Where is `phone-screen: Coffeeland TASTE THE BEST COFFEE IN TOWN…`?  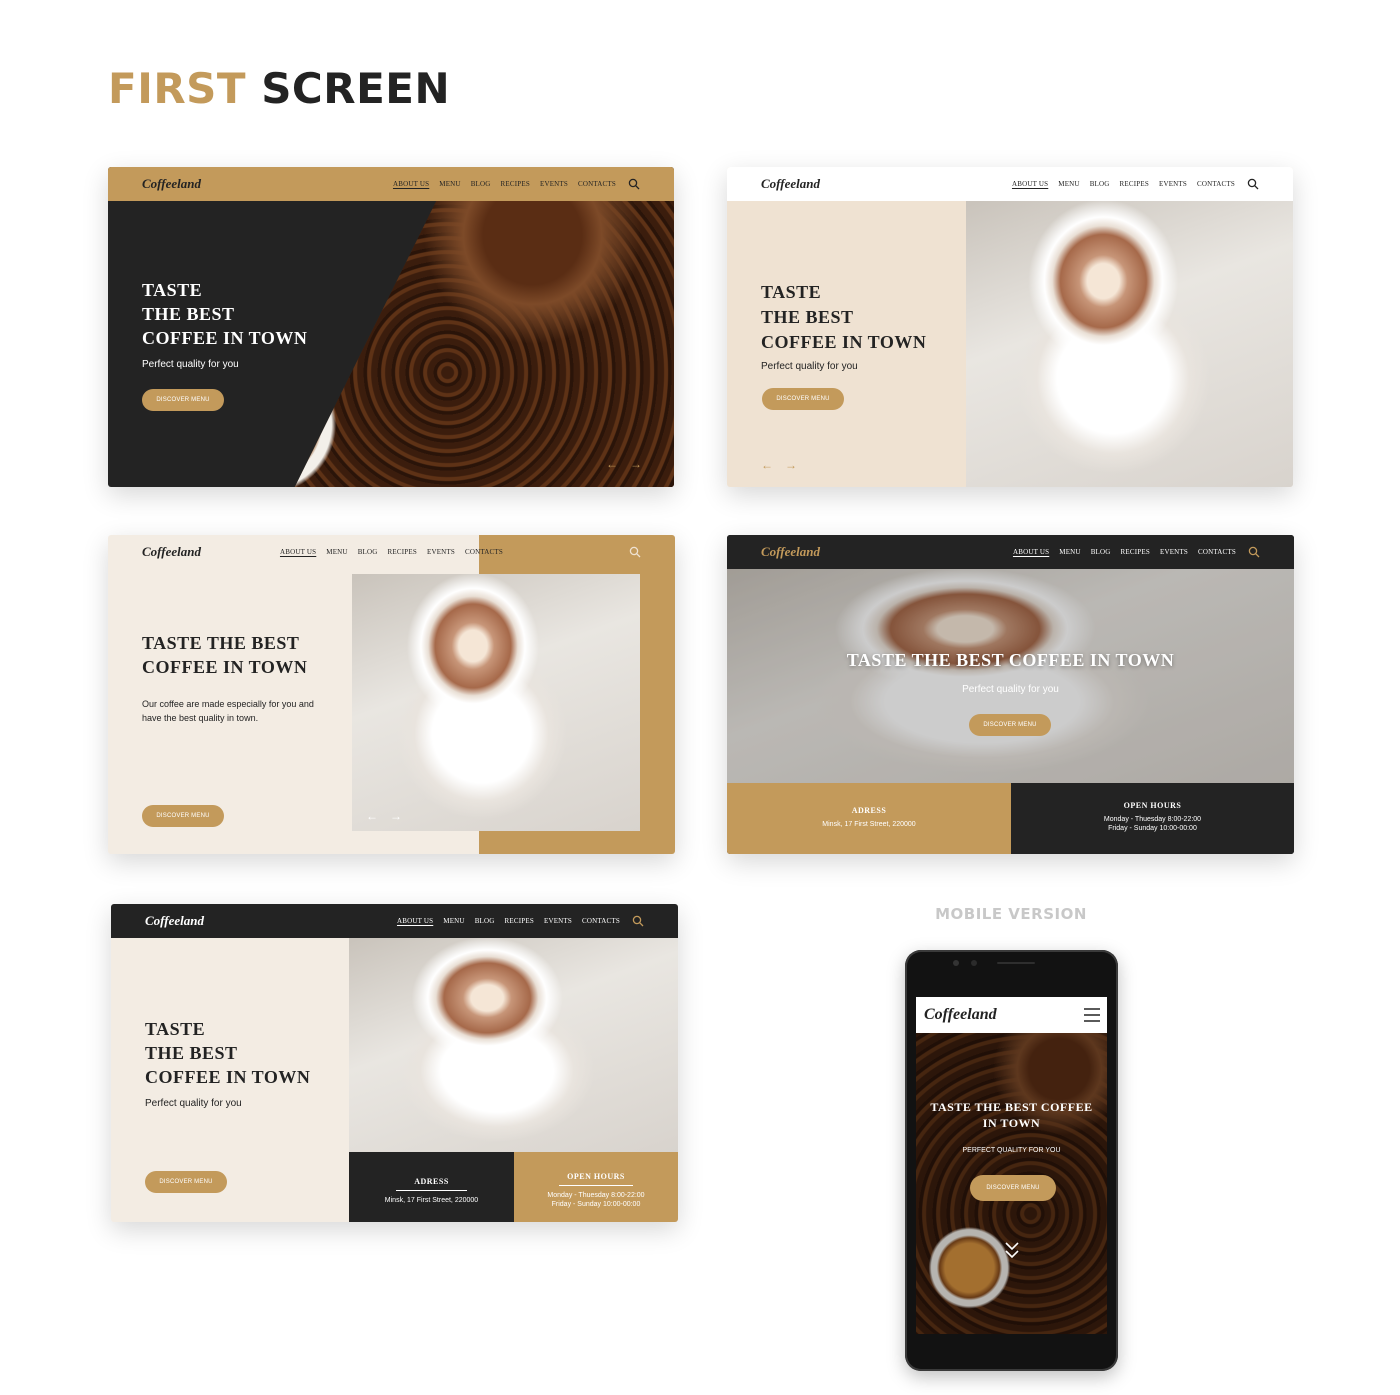 phone-screen: Coffeeland TASTE THE BEST COFFEE IN TOWN… is located at coordinates (1011, 1165).